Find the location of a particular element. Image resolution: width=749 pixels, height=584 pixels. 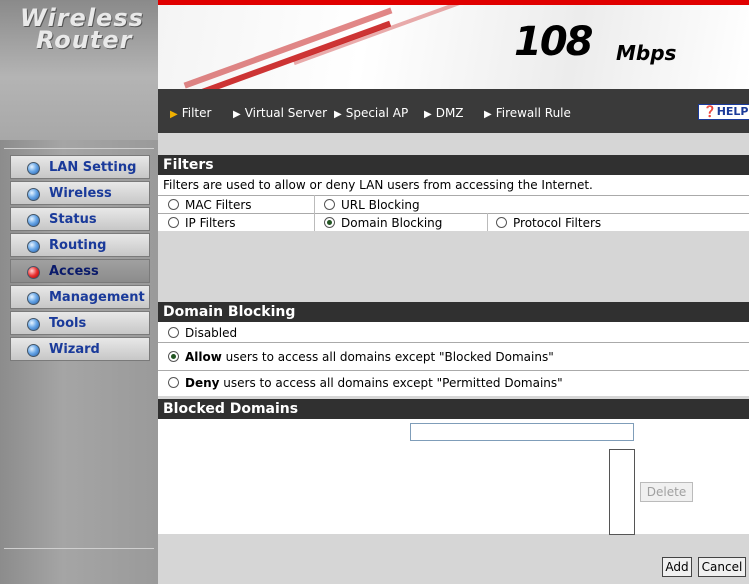

tab-virtual-server: ▶ Virtual Server is located at coordinates (280, 113).